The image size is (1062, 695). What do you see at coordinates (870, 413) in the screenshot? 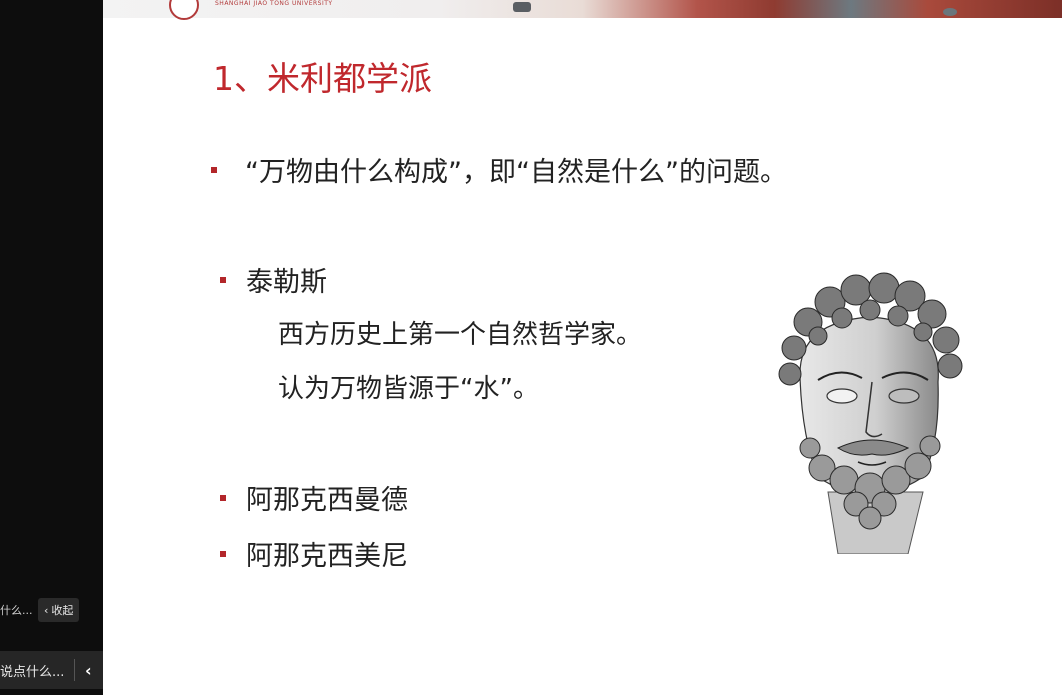
I see `thales-portrait` at bounding box center [870, 413].